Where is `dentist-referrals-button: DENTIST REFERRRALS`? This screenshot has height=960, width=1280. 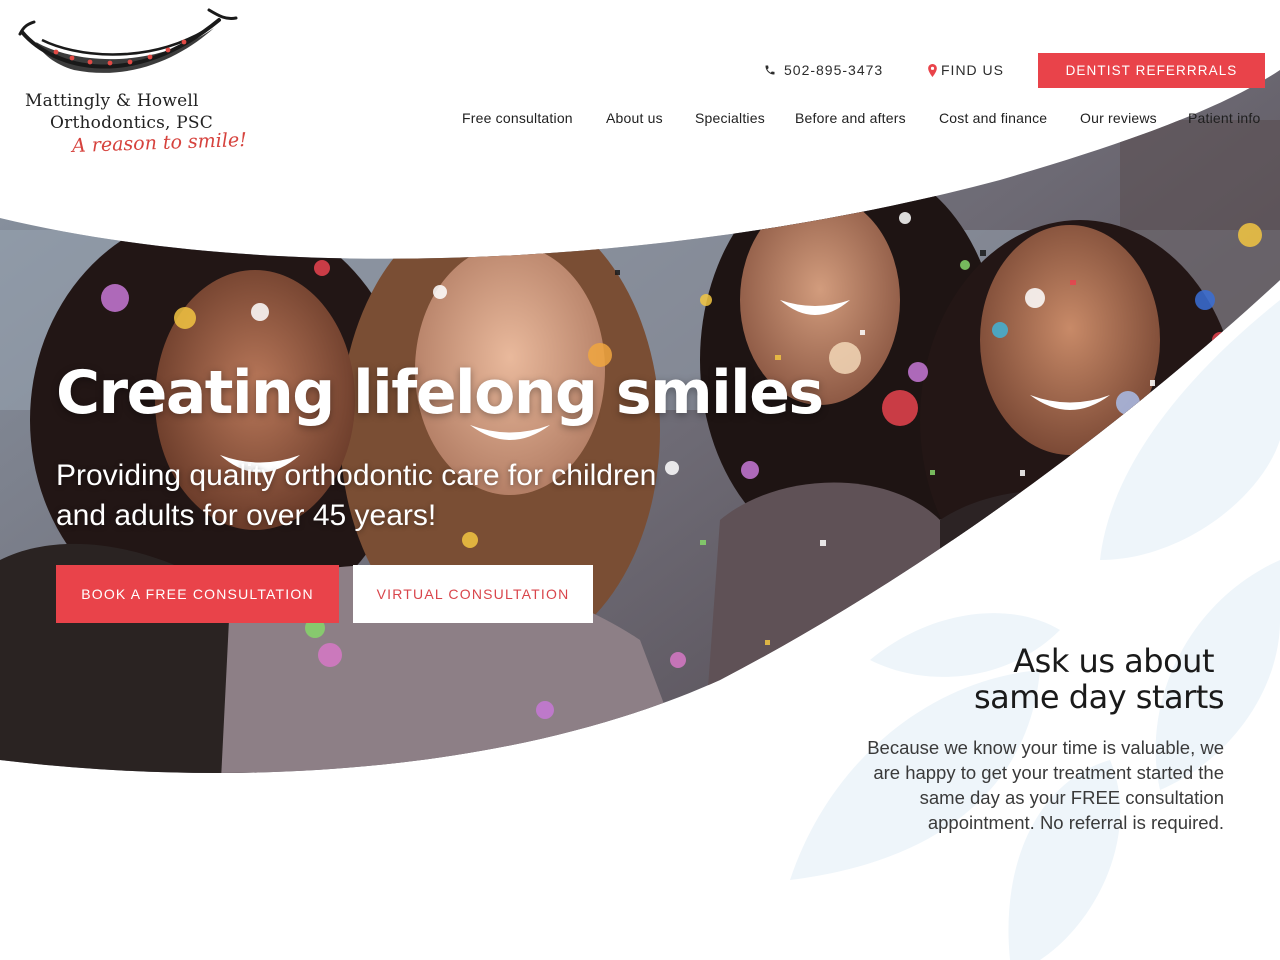 dentist-referrals-button: DENTIST REFERRRALS is located at coordinates (1151, 70).